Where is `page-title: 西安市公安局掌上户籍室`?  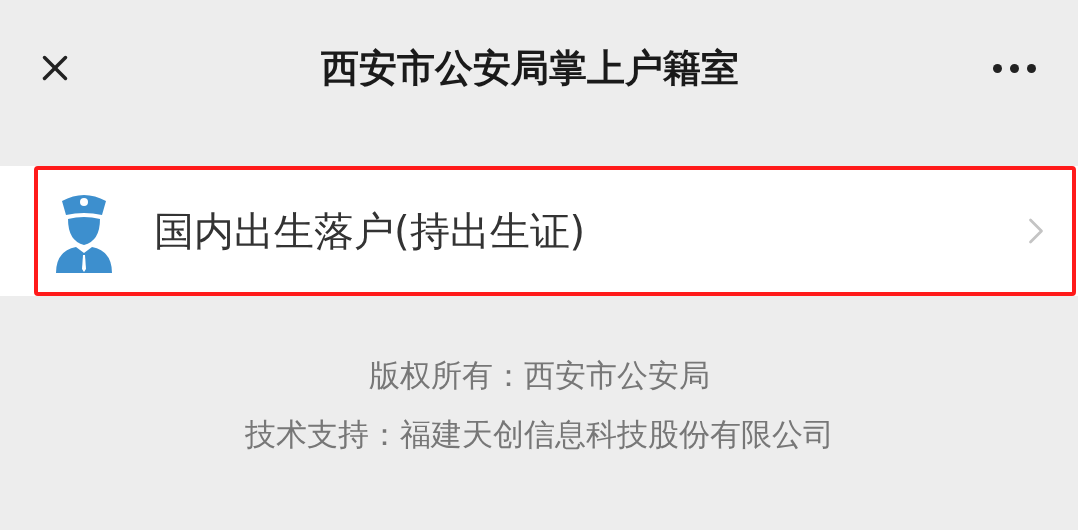
page-title: 西安市公安局掌上户籍室 is located at coordinates (530, 68).